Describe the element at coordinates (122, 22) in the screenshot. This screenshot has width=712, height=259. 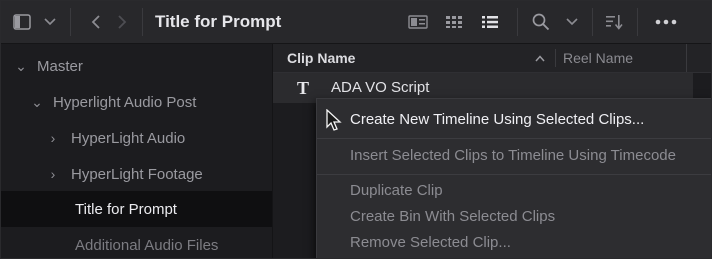
I see `forward-arrow-icon` at that location.